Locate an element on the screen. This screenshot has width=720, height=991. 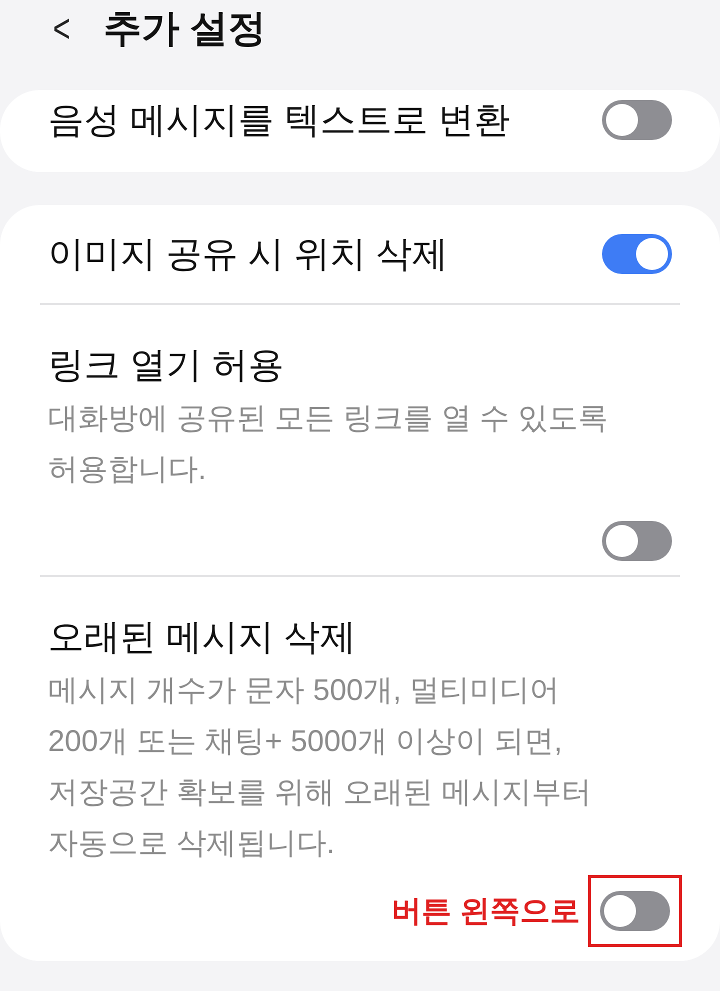
setting-description: 메시지 개수가 문자 500개, 멀티미디어 200개 또는 채팅+ 5000개 이상이 되면, 저장공간 확보를 위해 오래된 메시지부터 자동으로 삭제됩니다. is located at coordinates (320, 767).